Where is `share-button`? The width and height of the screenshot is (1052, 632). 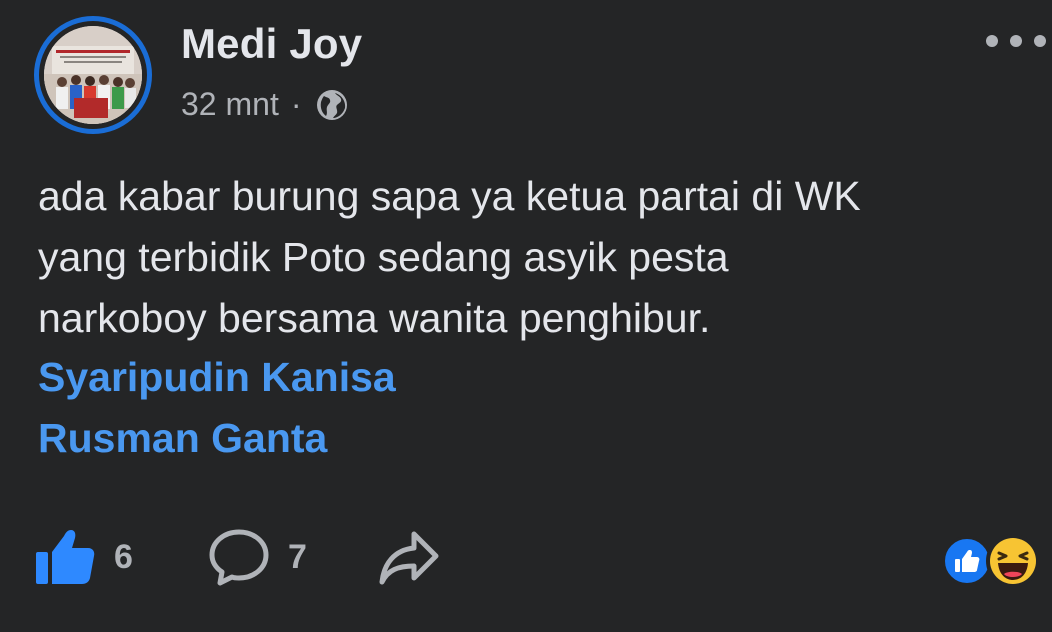 share-button is located at coordinates (409, 557).